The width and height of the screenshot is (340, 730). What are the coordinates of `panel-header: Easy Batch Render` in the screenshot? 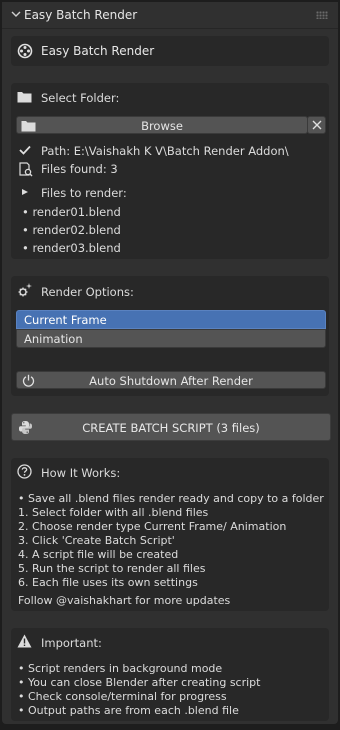 It's located at (170, 15).